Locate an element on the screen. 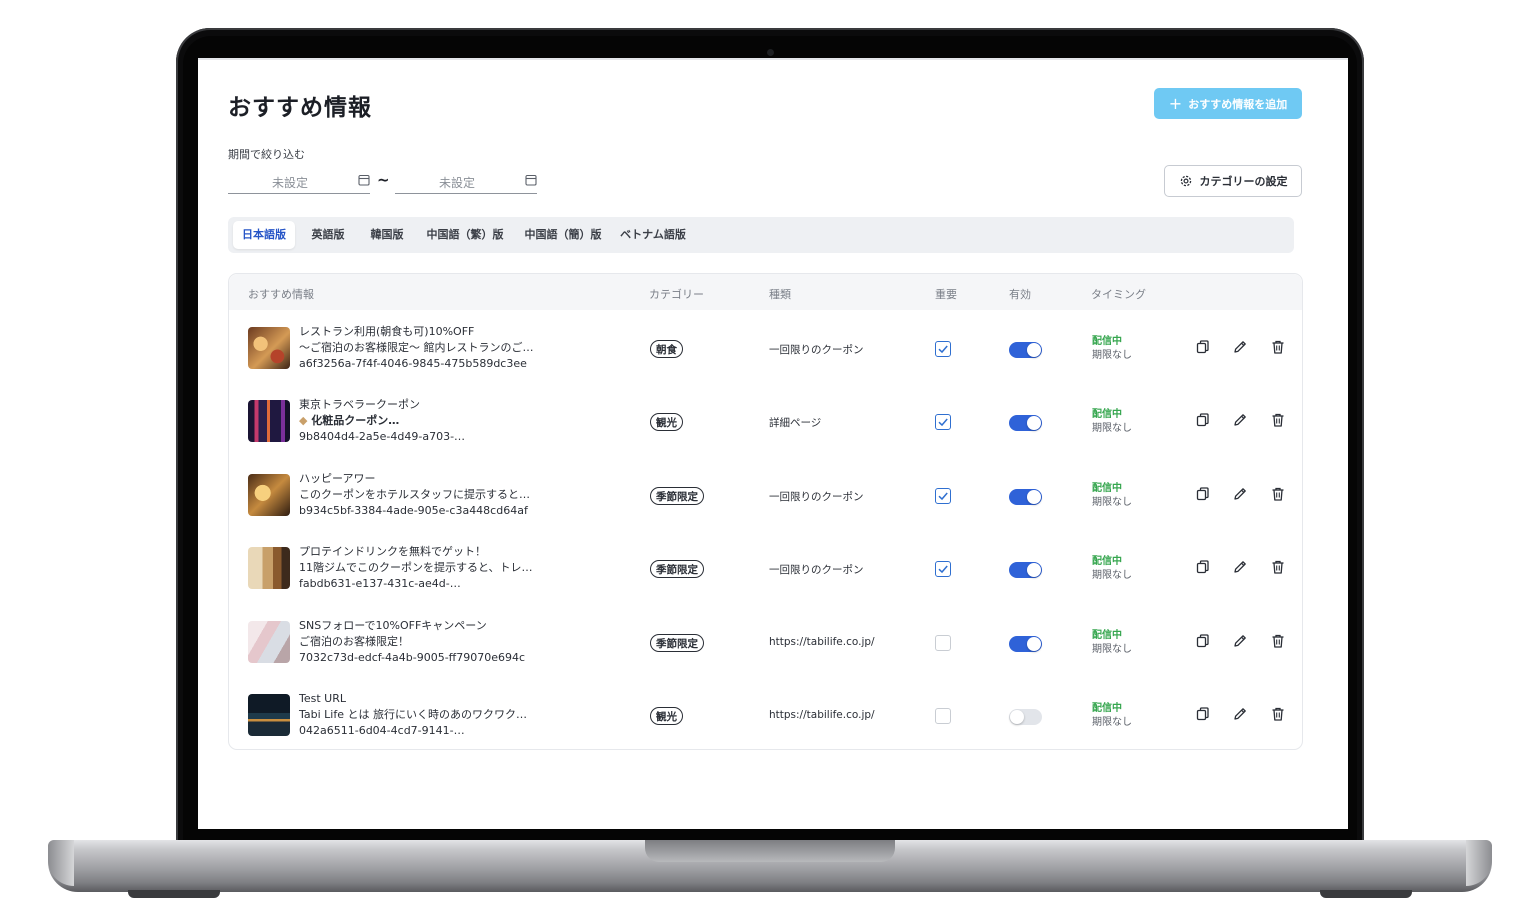 The width and height of the screenshot is (1540, 900). row-title: 東京トラベラークーポン is located at coordinates (359, 404).